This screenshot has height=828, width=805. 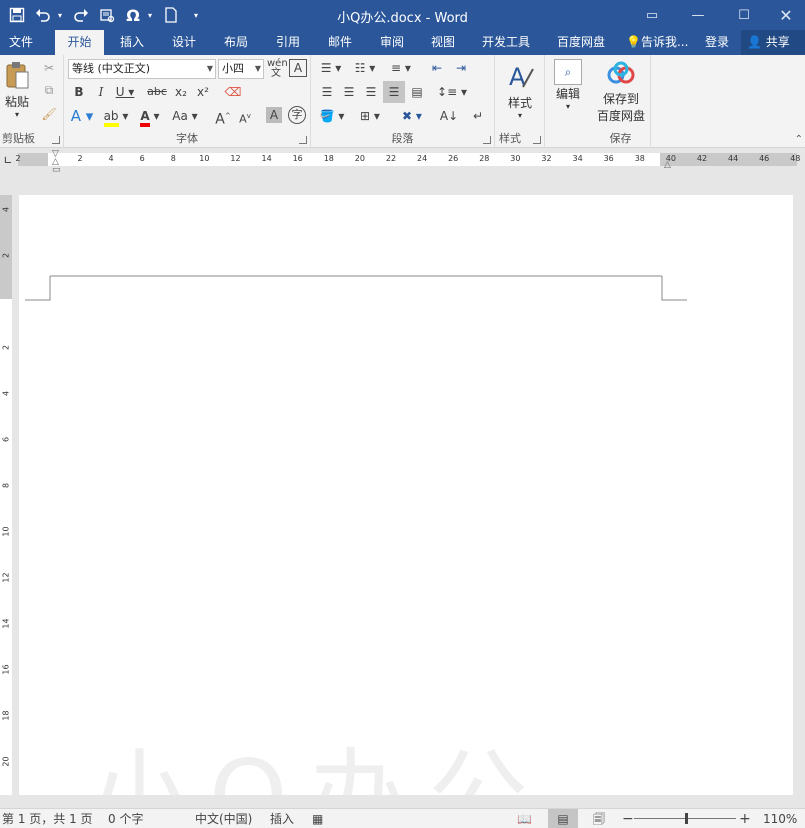 I want to click on font-color-icon: A ▾, so click(x=150, y=117).